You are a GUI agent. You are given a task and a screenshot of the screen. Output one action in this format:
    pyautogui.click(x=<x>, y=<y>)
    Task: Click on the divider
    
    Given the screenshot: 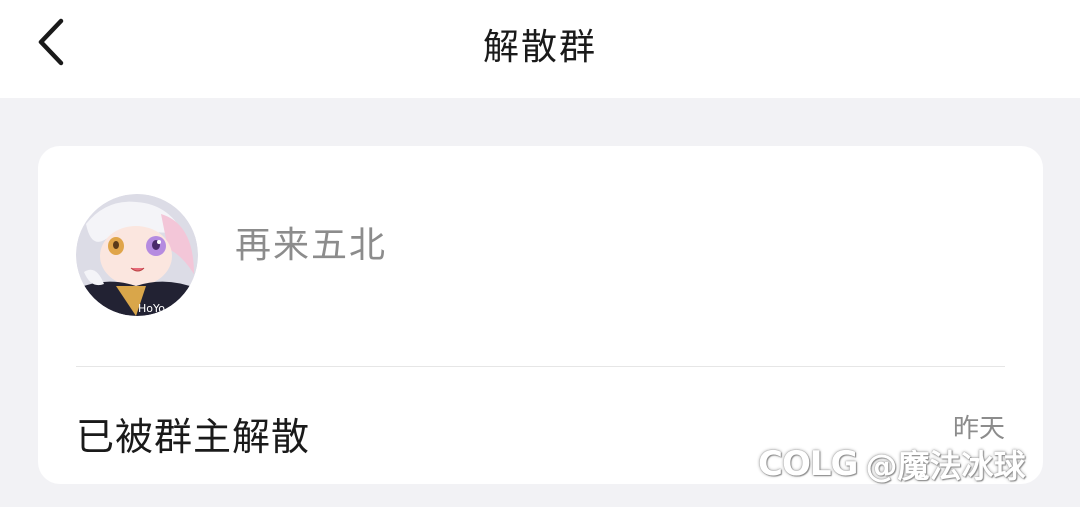 What is the action you would take?
    pyautogui.click(x=540, y=366)
    